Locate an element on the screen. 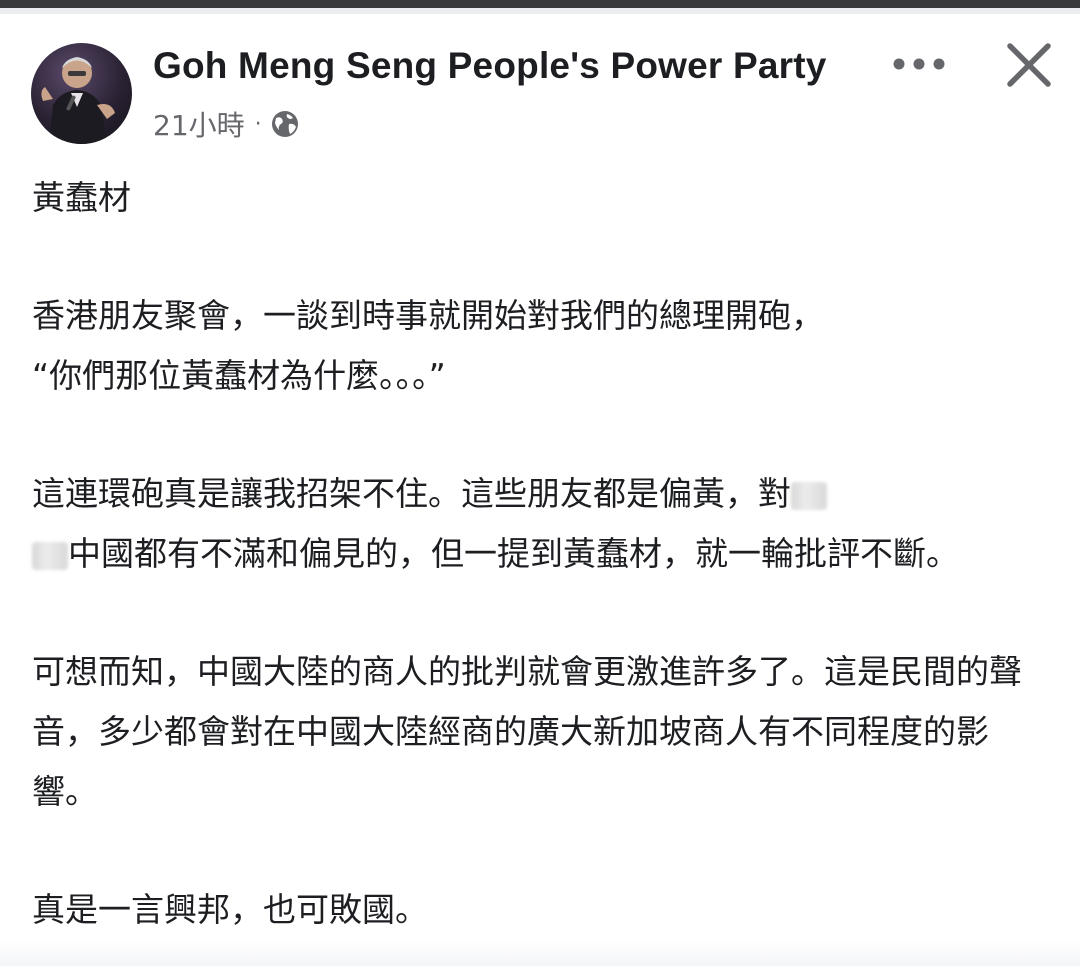 This screenshot has width=1080, height=966. post-paragraph-title: 黃蠢材 is located at coordinates (81, 197).